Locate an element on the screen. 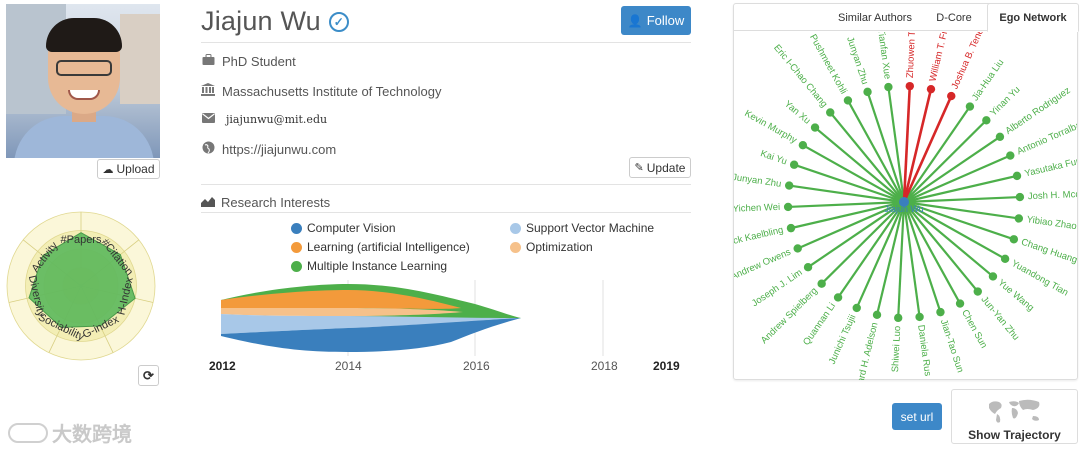 The image size is (1080, 451). legend-item: Optimization is located at coordinates (551, 247).